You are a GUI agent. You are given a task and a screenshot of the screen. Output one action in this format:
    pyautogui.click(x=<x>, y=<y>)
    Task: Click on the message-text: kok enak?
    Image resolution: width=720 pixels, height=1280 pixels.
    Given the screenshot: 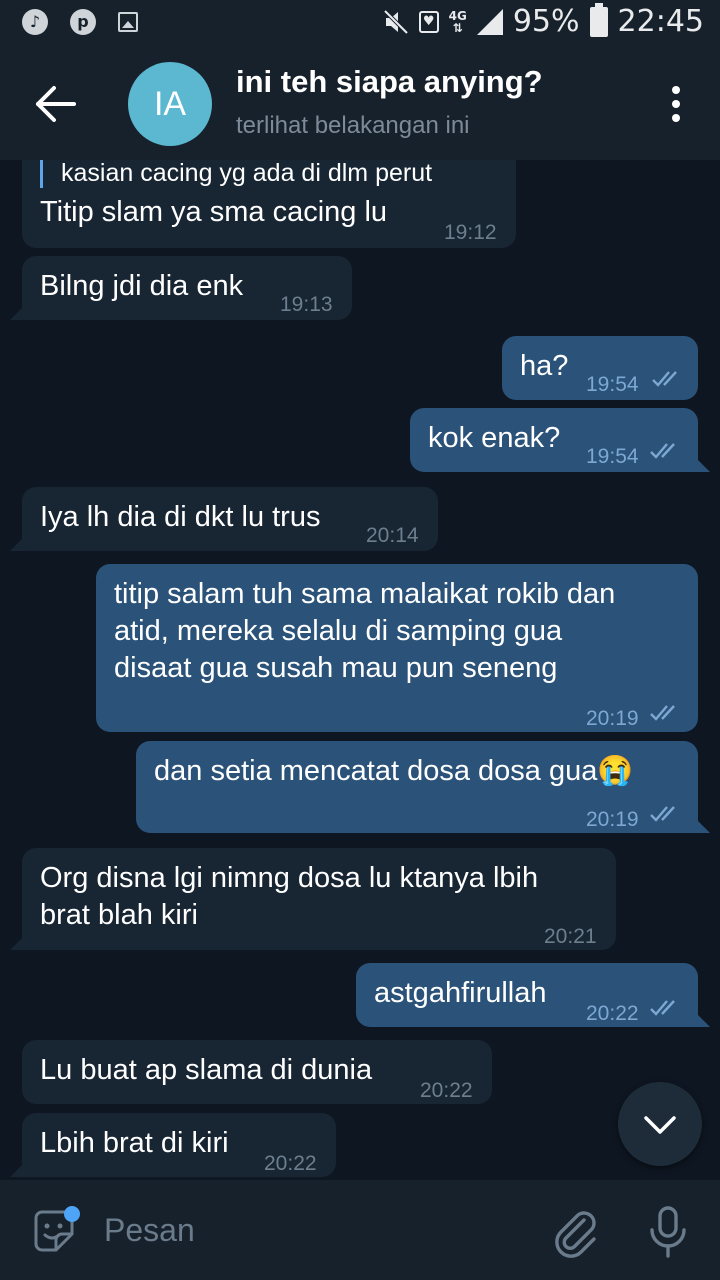 What is the action you would take?
    pyautogui.click(x=494, y=438)
    